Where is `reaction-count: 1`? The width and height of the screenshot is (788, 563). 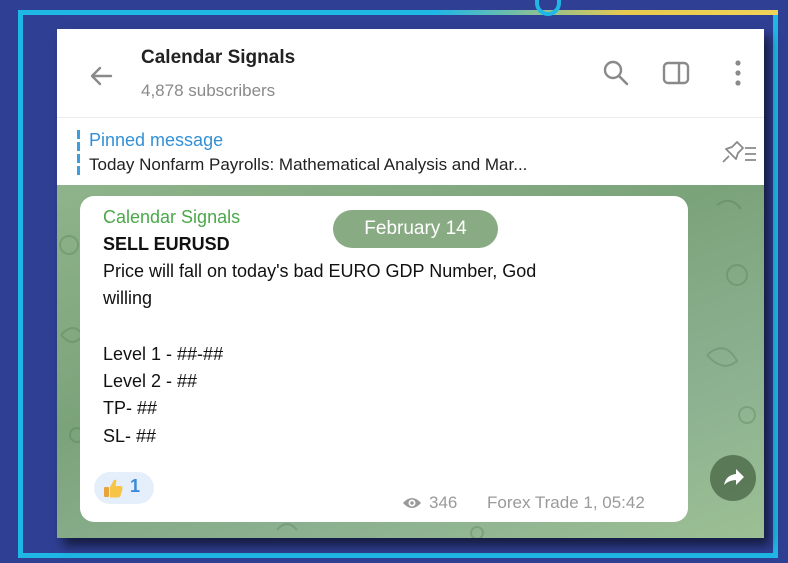 reaction-count: 1 is located at coordinates (135, 486).